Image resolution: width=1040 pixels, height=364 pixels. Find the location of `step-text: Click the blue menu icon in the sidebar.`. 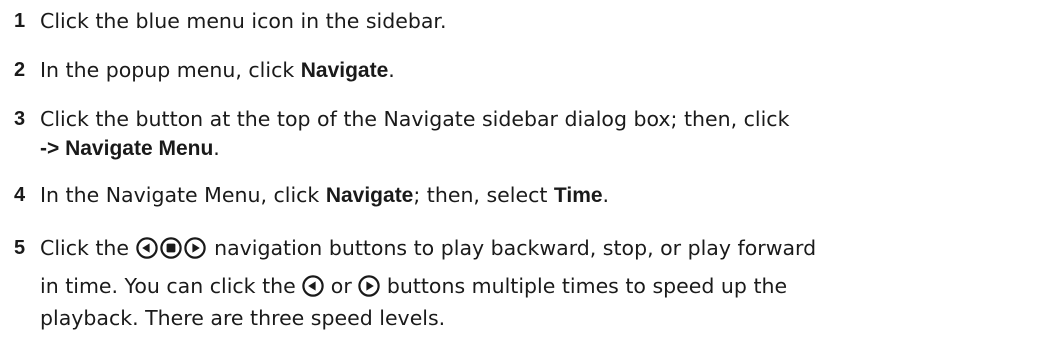

step-text: Click the blue menu icon in the sidebar. is located at coordinates (535, 18).